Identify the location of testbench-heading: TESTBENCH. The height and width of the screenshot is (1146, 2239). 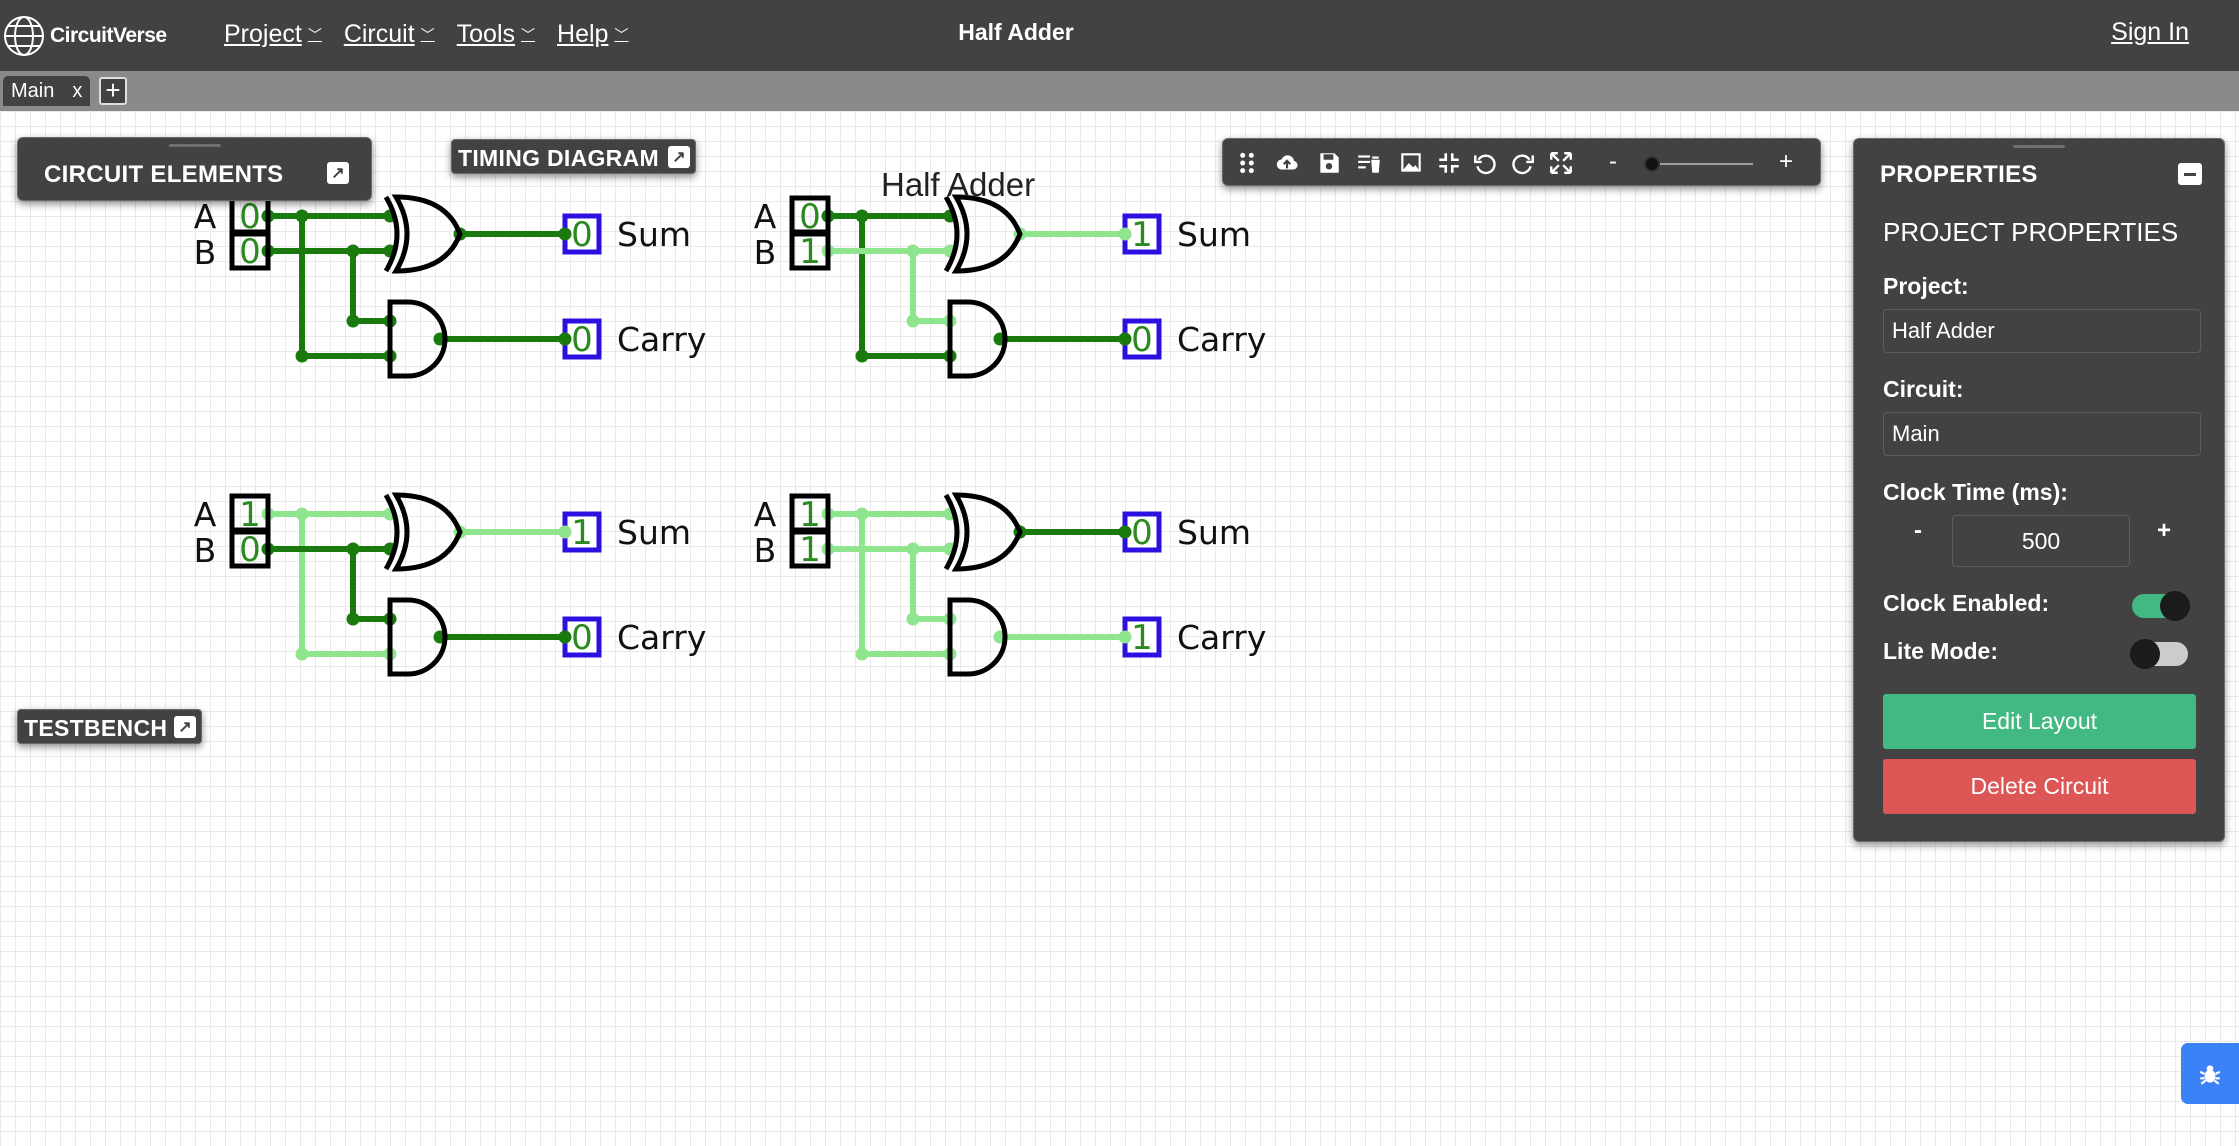
(96, 728).